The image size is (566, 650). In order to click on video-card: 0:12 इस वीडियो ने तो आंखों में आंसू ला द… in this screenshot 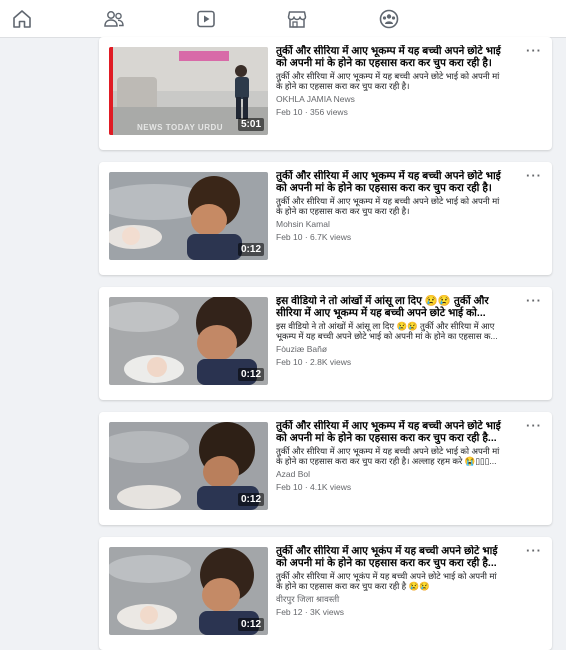, I will do `click(325, 343)`.